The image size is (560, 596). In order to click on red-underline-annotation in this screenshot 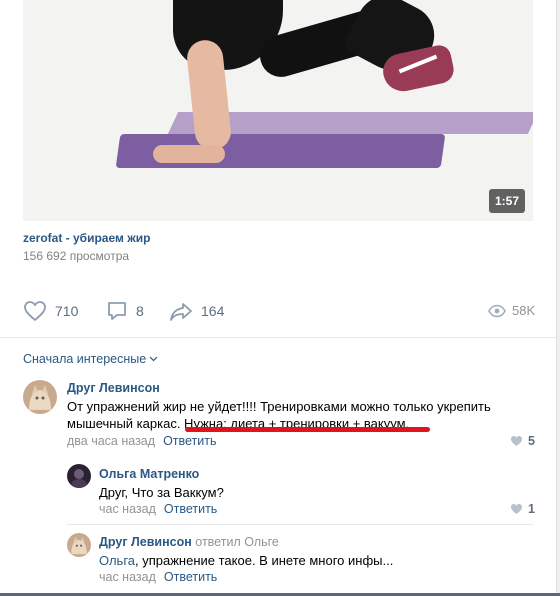, I will do `click(307, 429)`.